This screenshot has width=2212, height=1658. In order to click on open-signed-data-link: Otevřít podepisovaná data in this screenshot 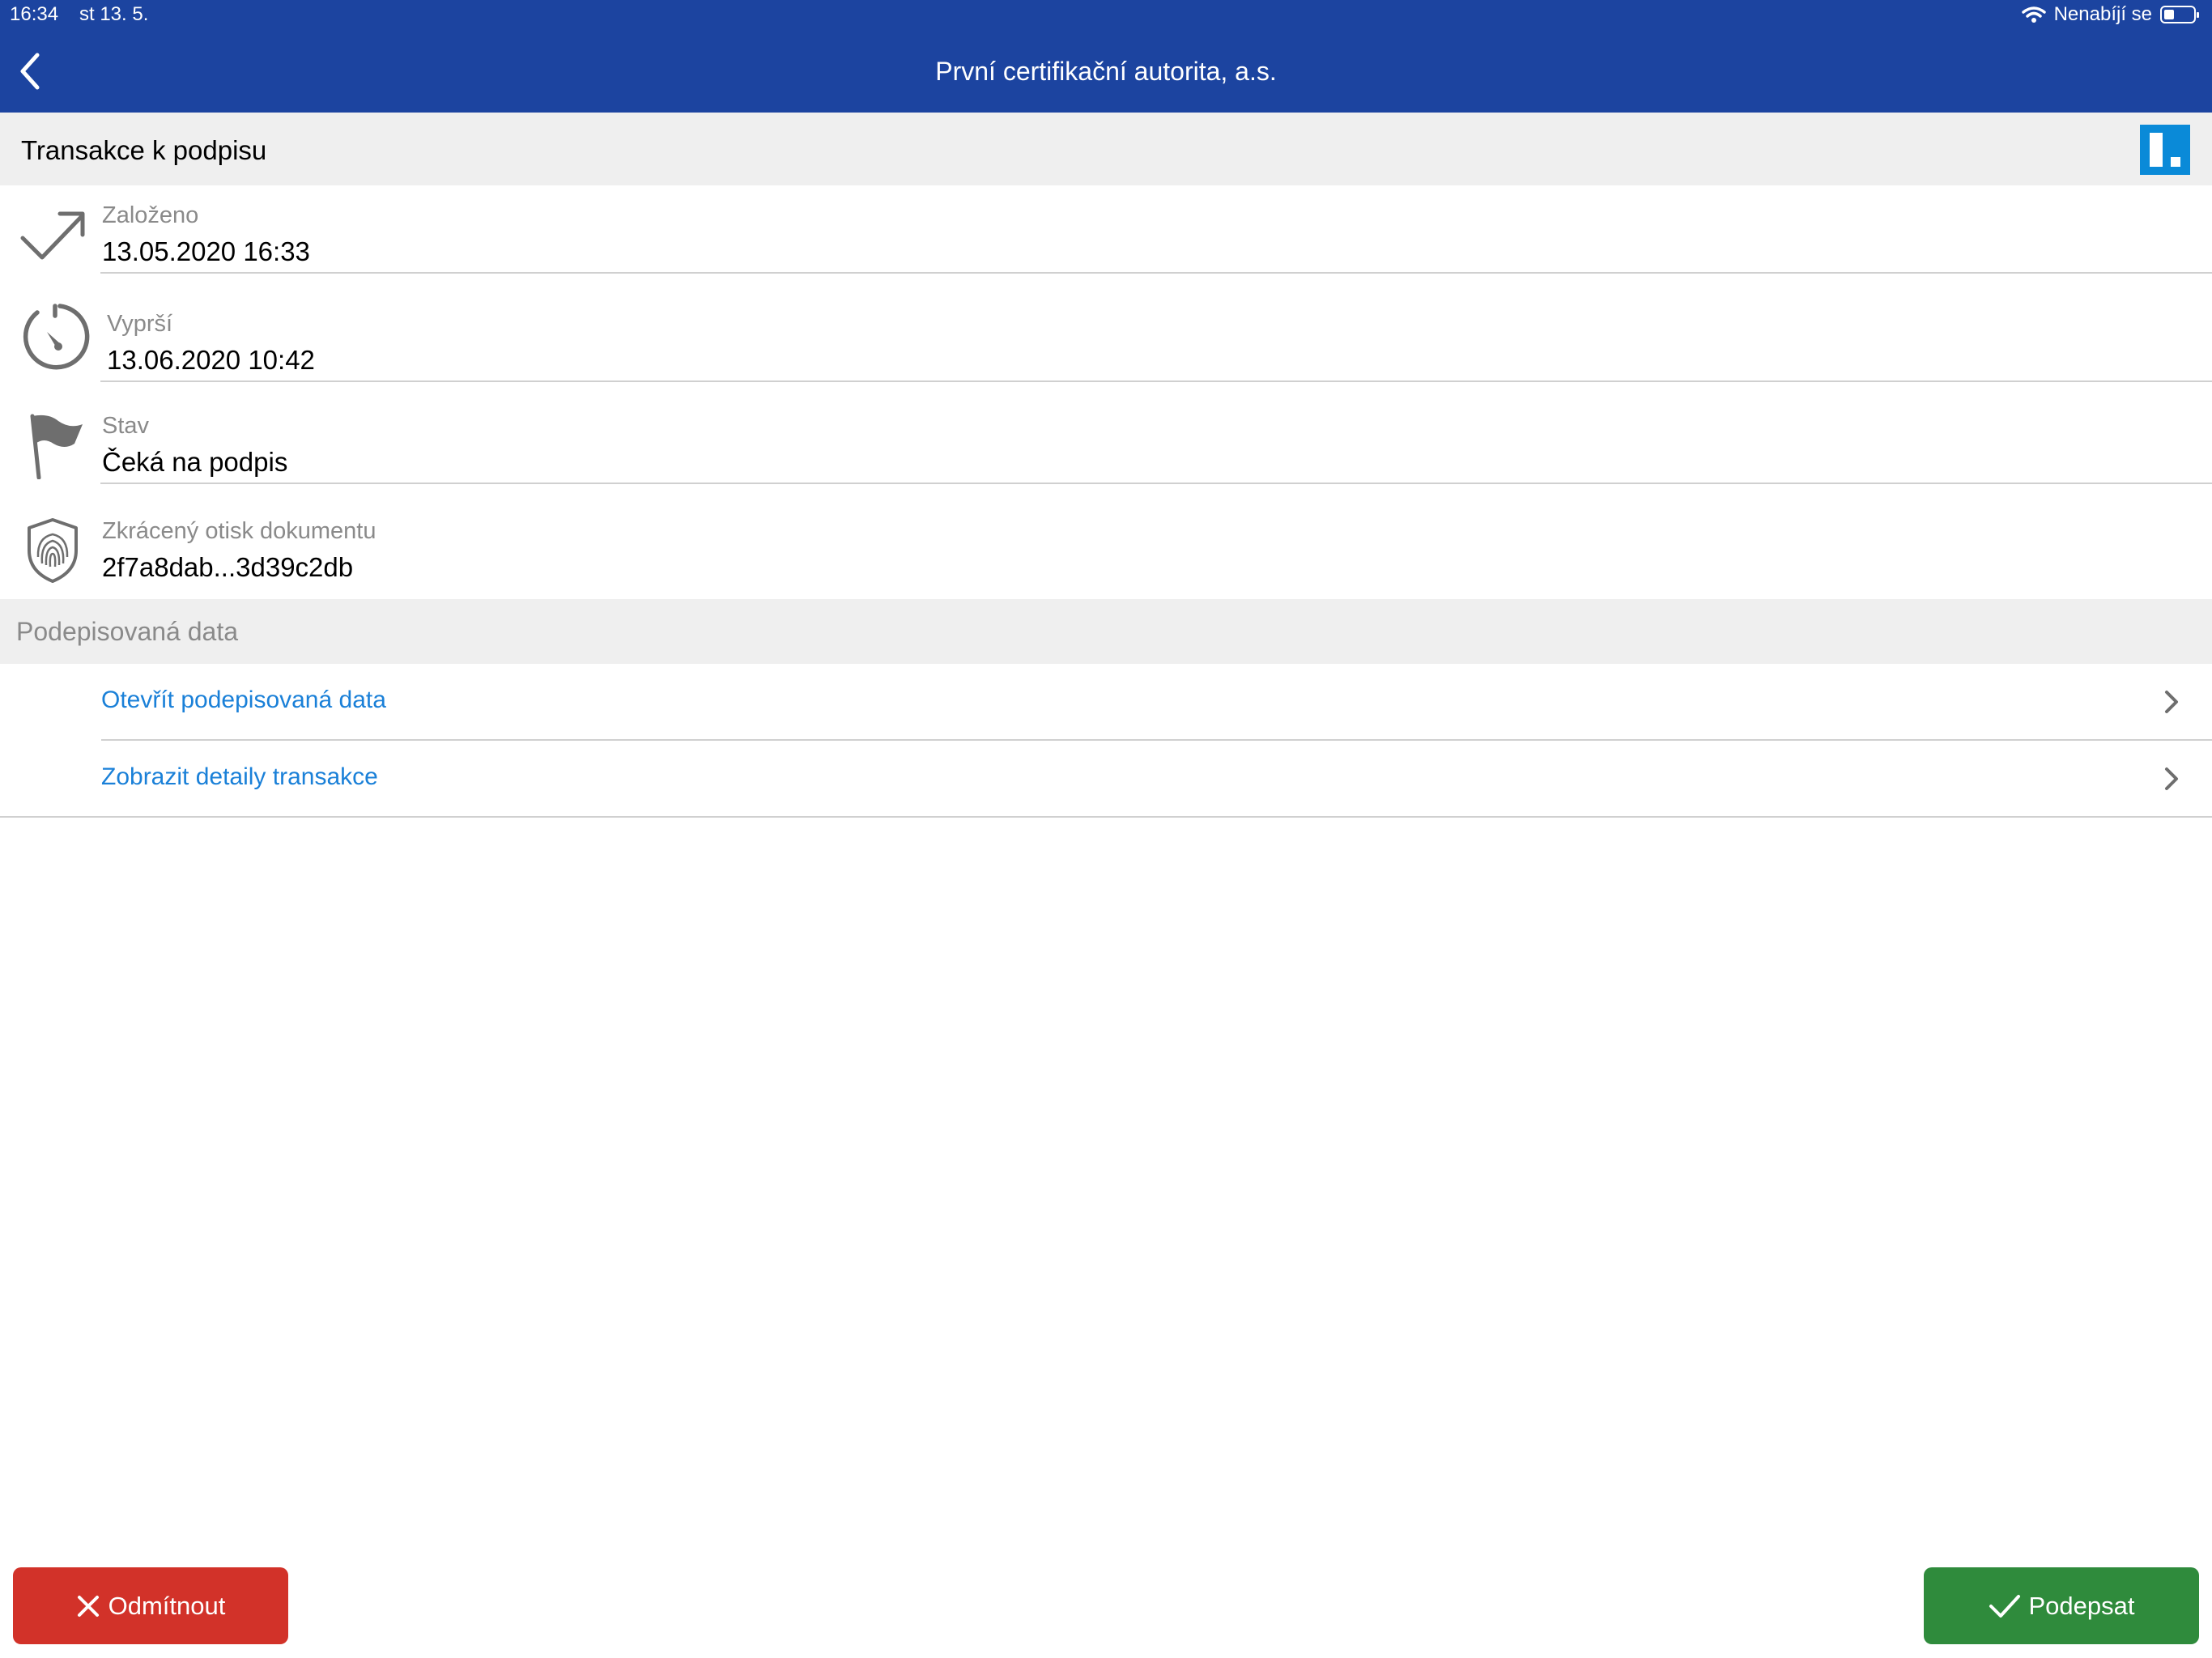, I will do `click(1106, 702)`.